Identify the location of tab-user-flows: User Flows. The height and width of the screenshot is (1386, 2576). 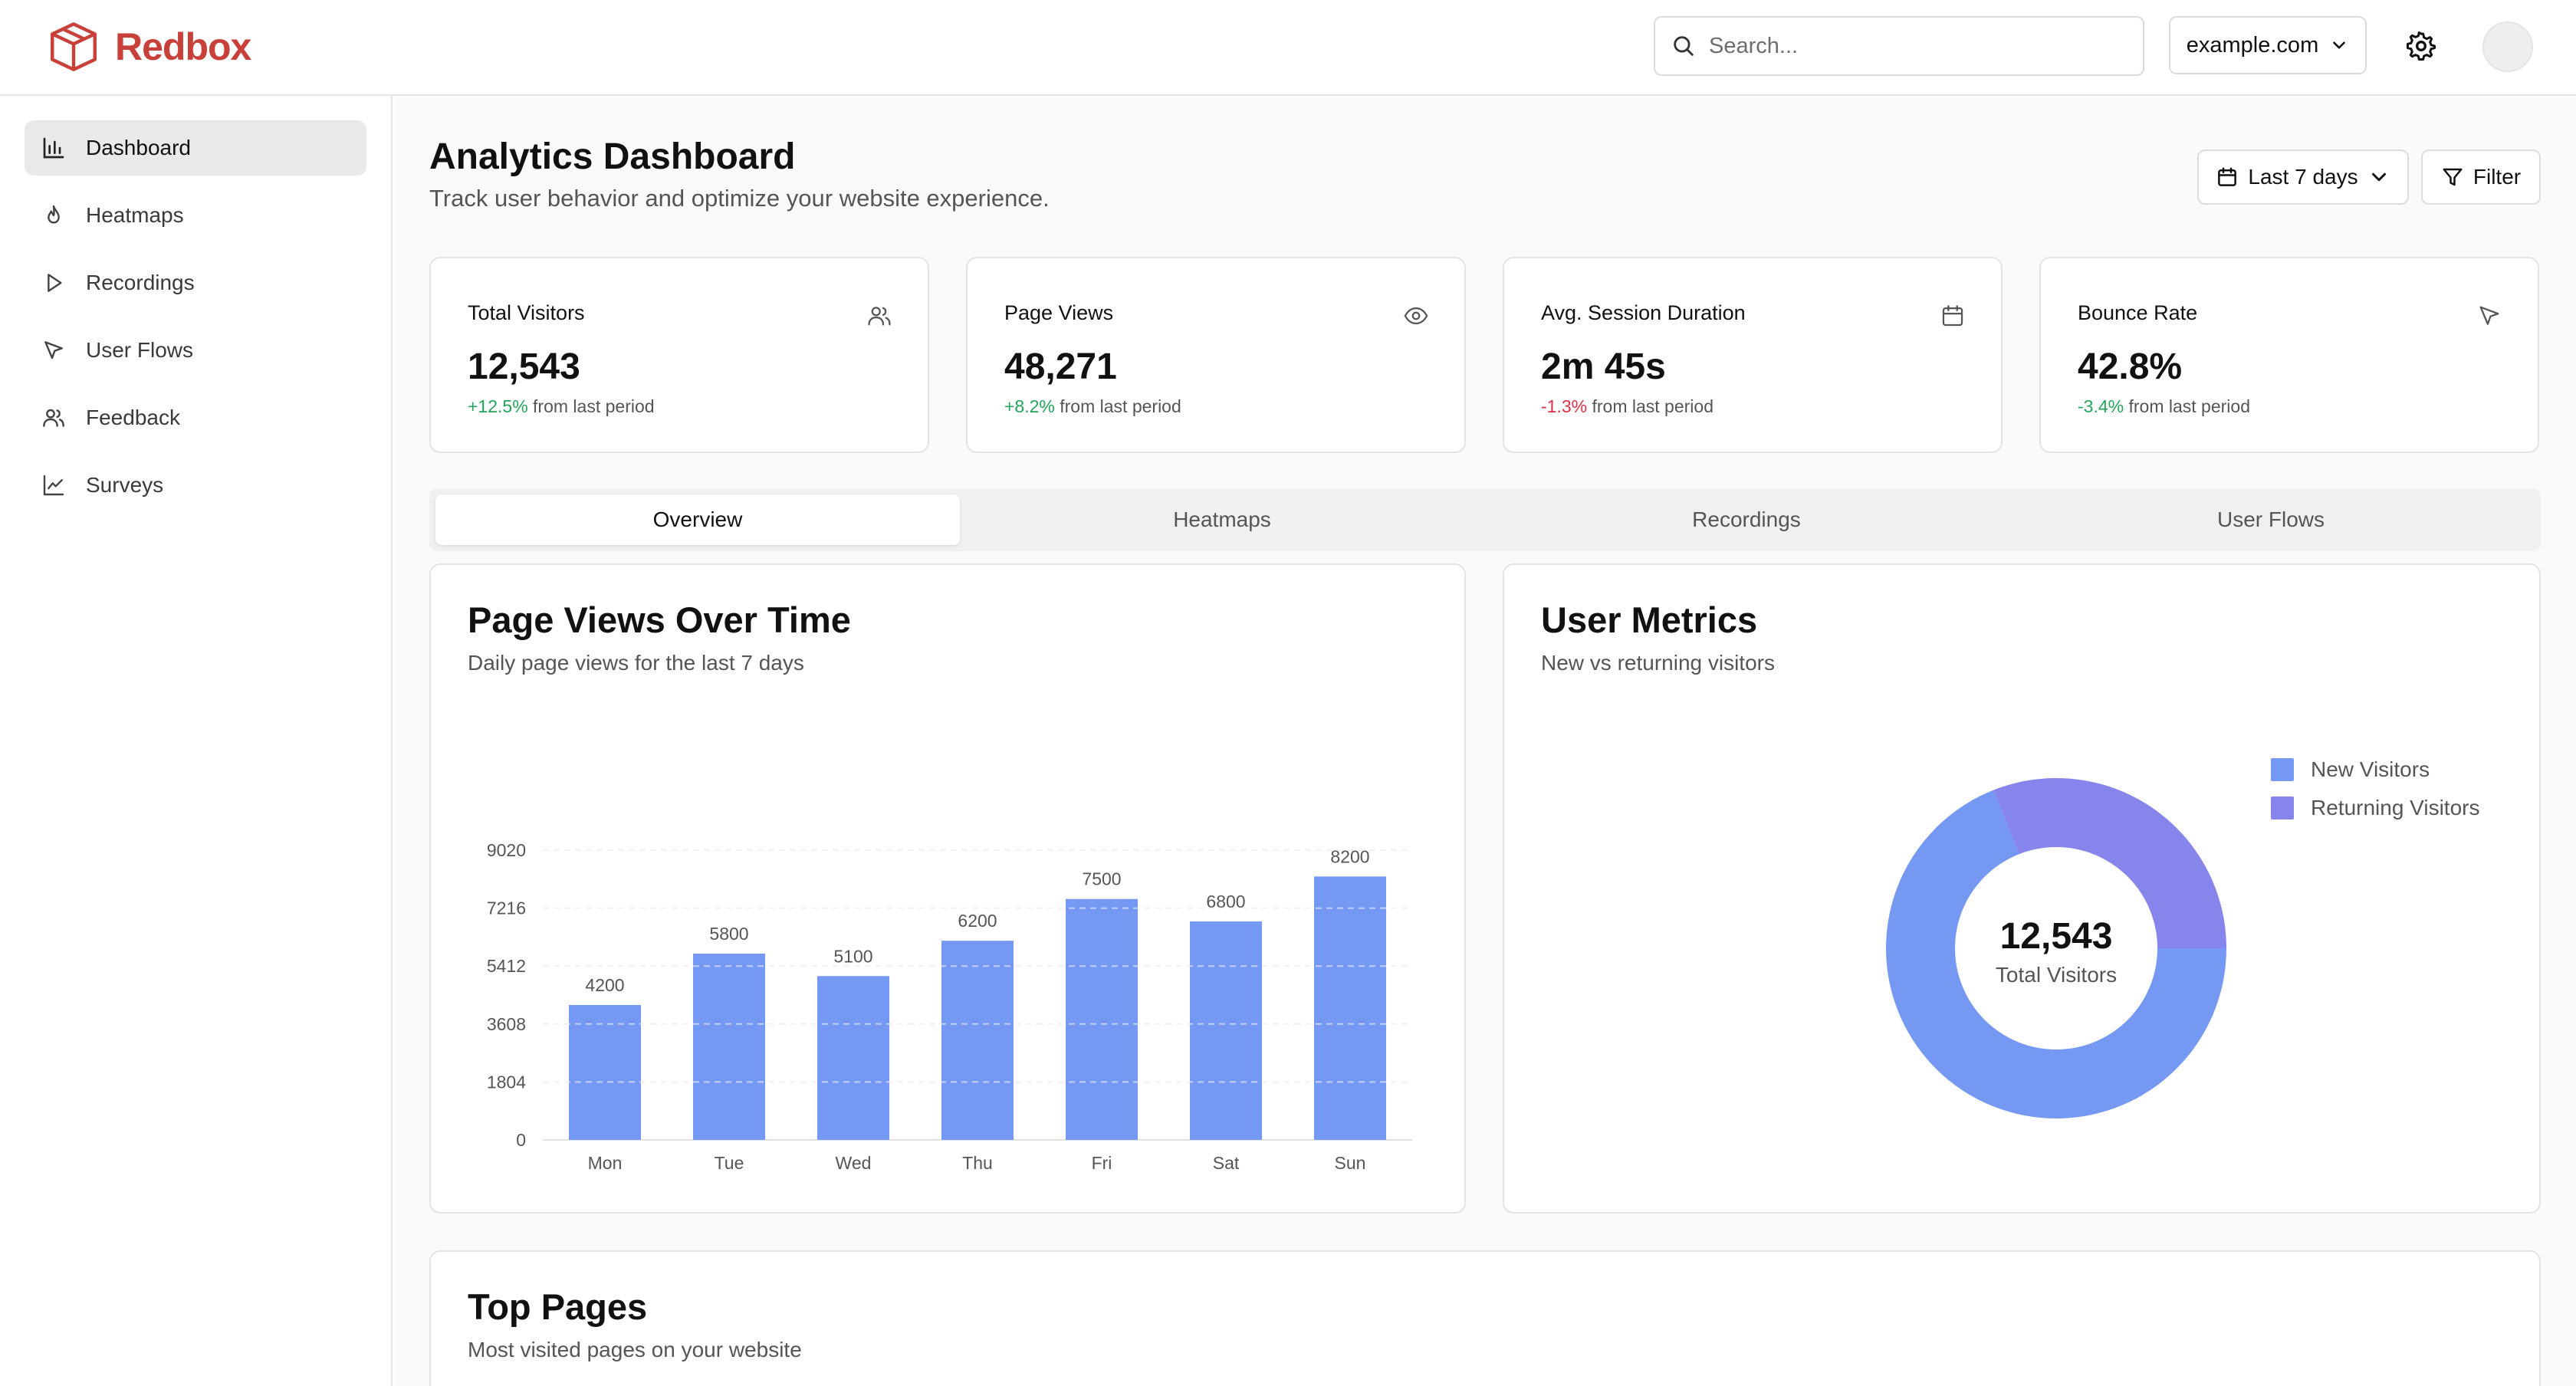
(2271, 519).